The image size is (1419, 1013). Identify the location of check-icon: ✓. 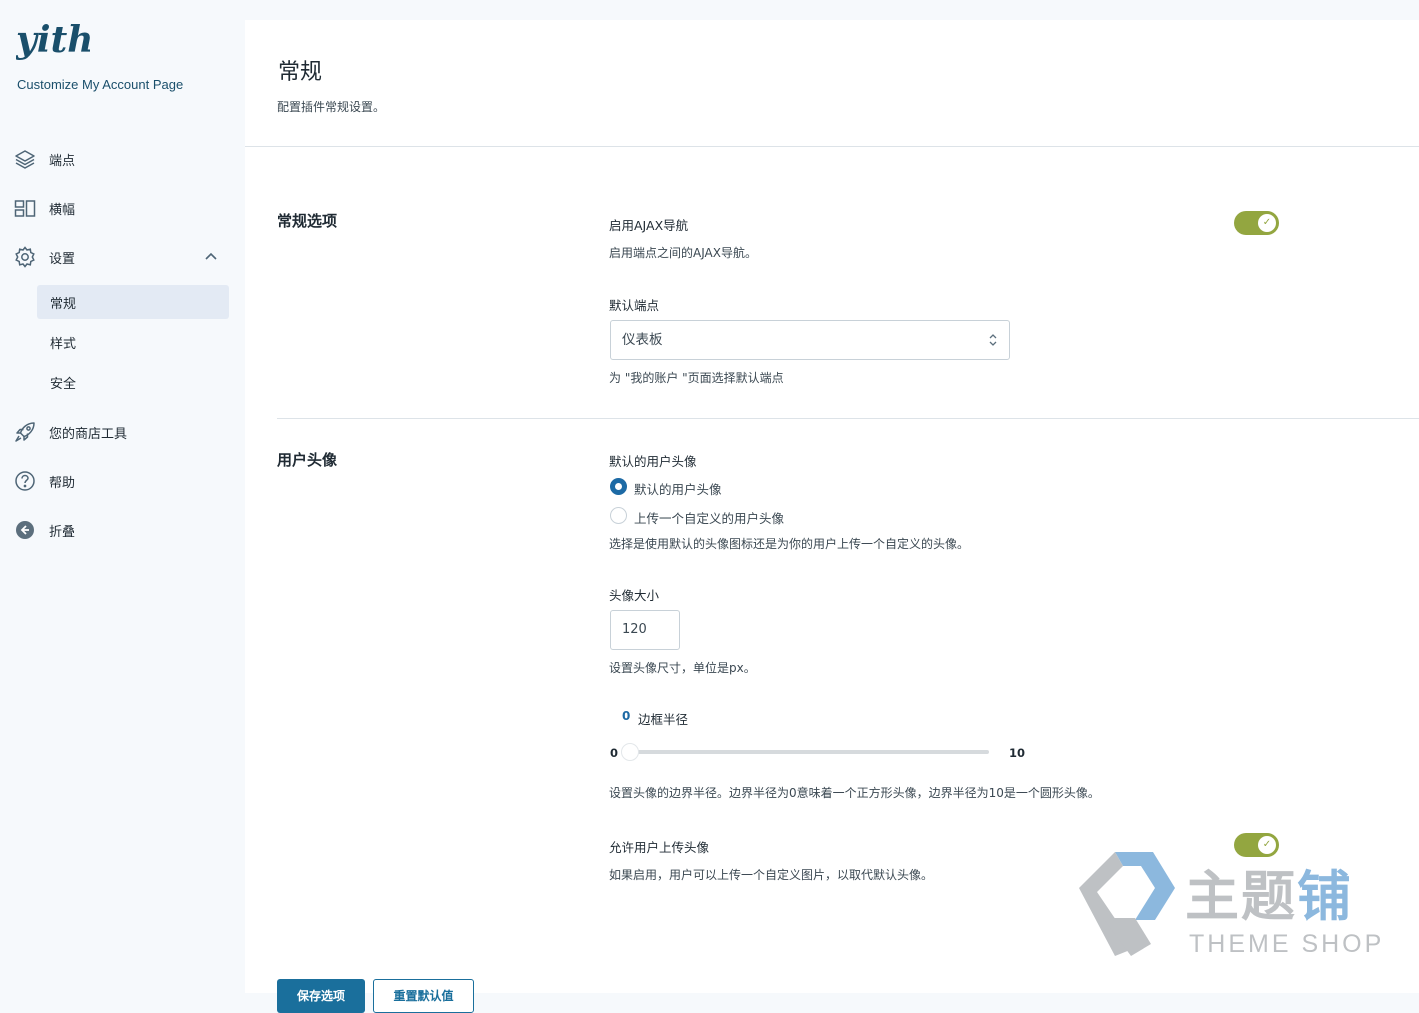
(1267, 223).